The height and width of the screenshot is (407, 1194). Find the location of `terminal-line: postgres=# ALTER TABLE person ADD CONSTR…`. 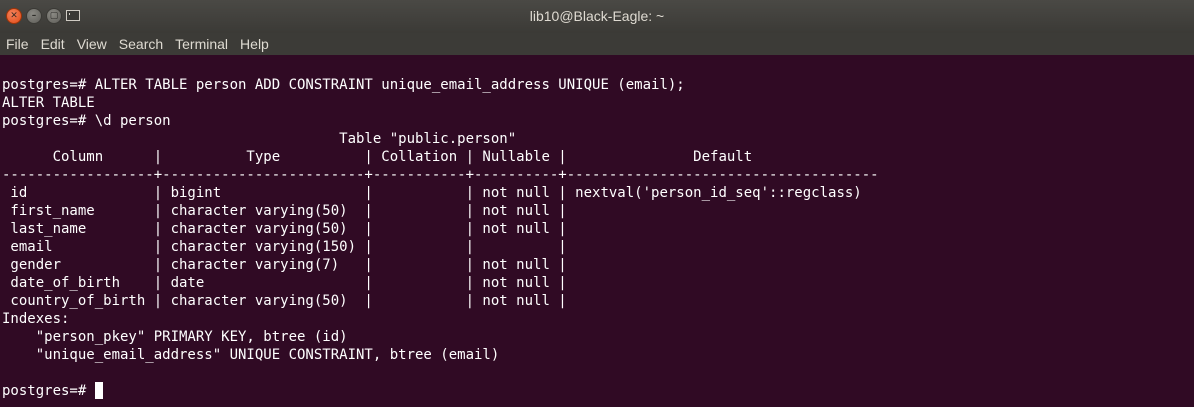

terminal-line: postgres=# ALTER TABLE person ADD CONSTR… is located at coordinates (343, 85).